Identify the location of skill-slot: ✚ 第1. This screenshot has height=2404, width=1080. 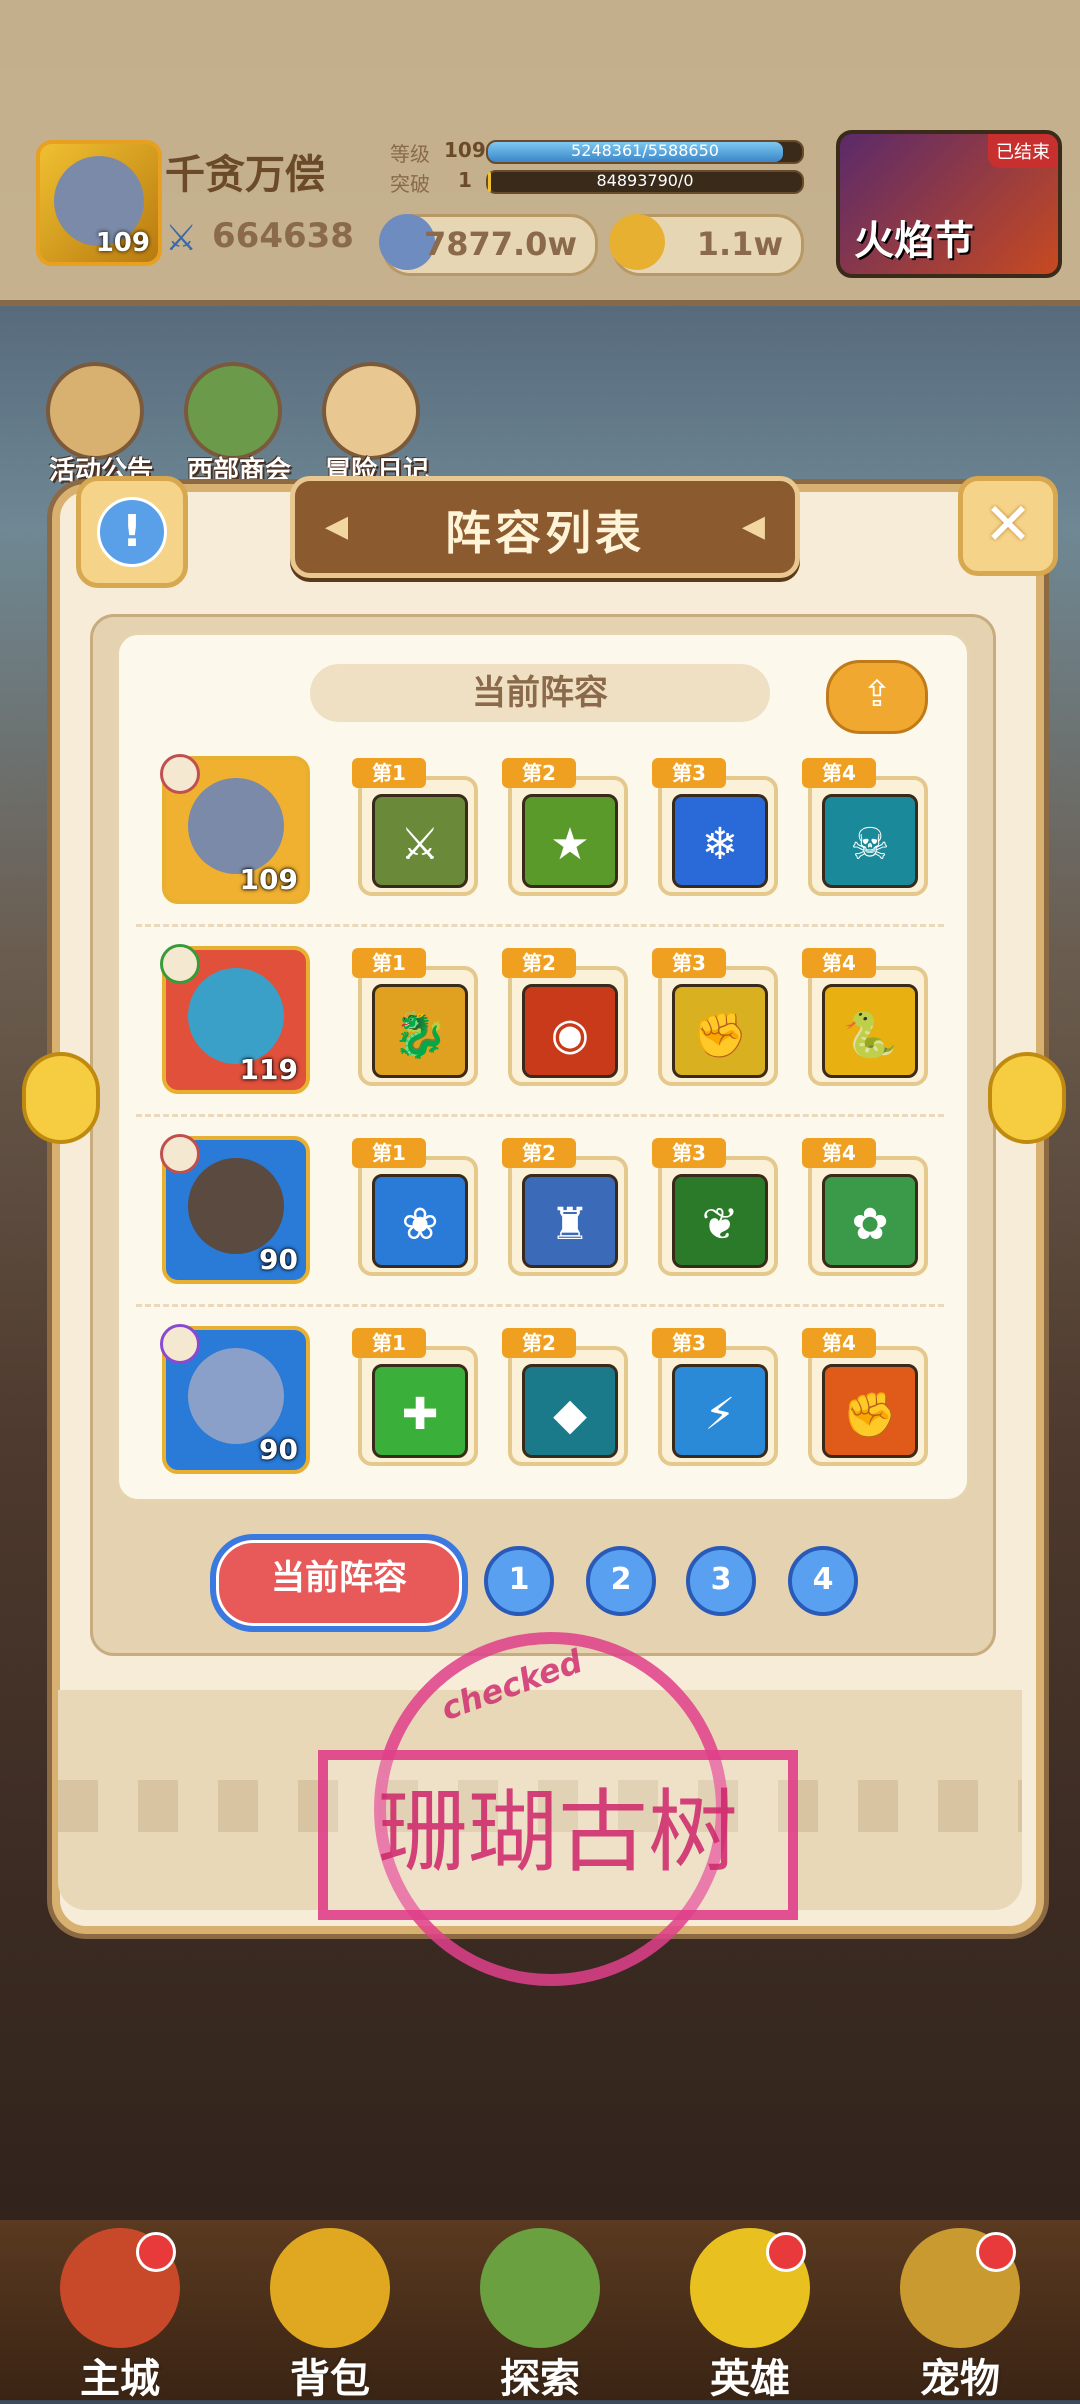
(415, 1397).